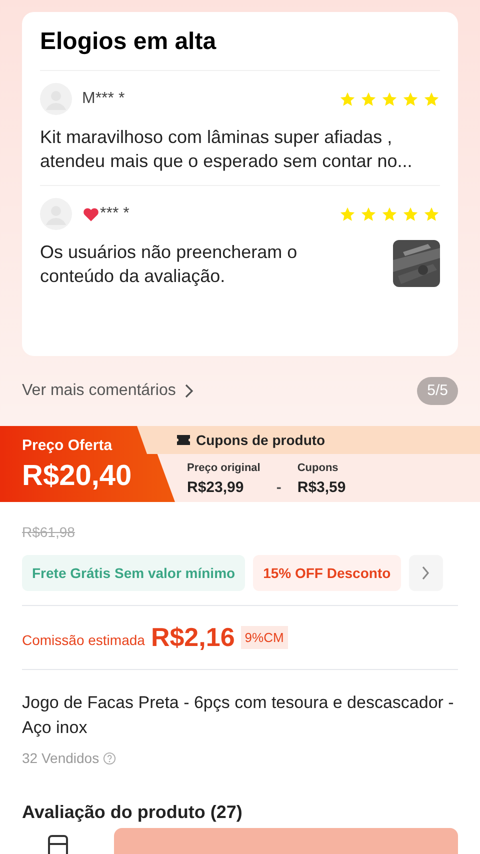 The height and width of the screenshot is (854, 480). I want to click on help-icon, so click(109, 758).